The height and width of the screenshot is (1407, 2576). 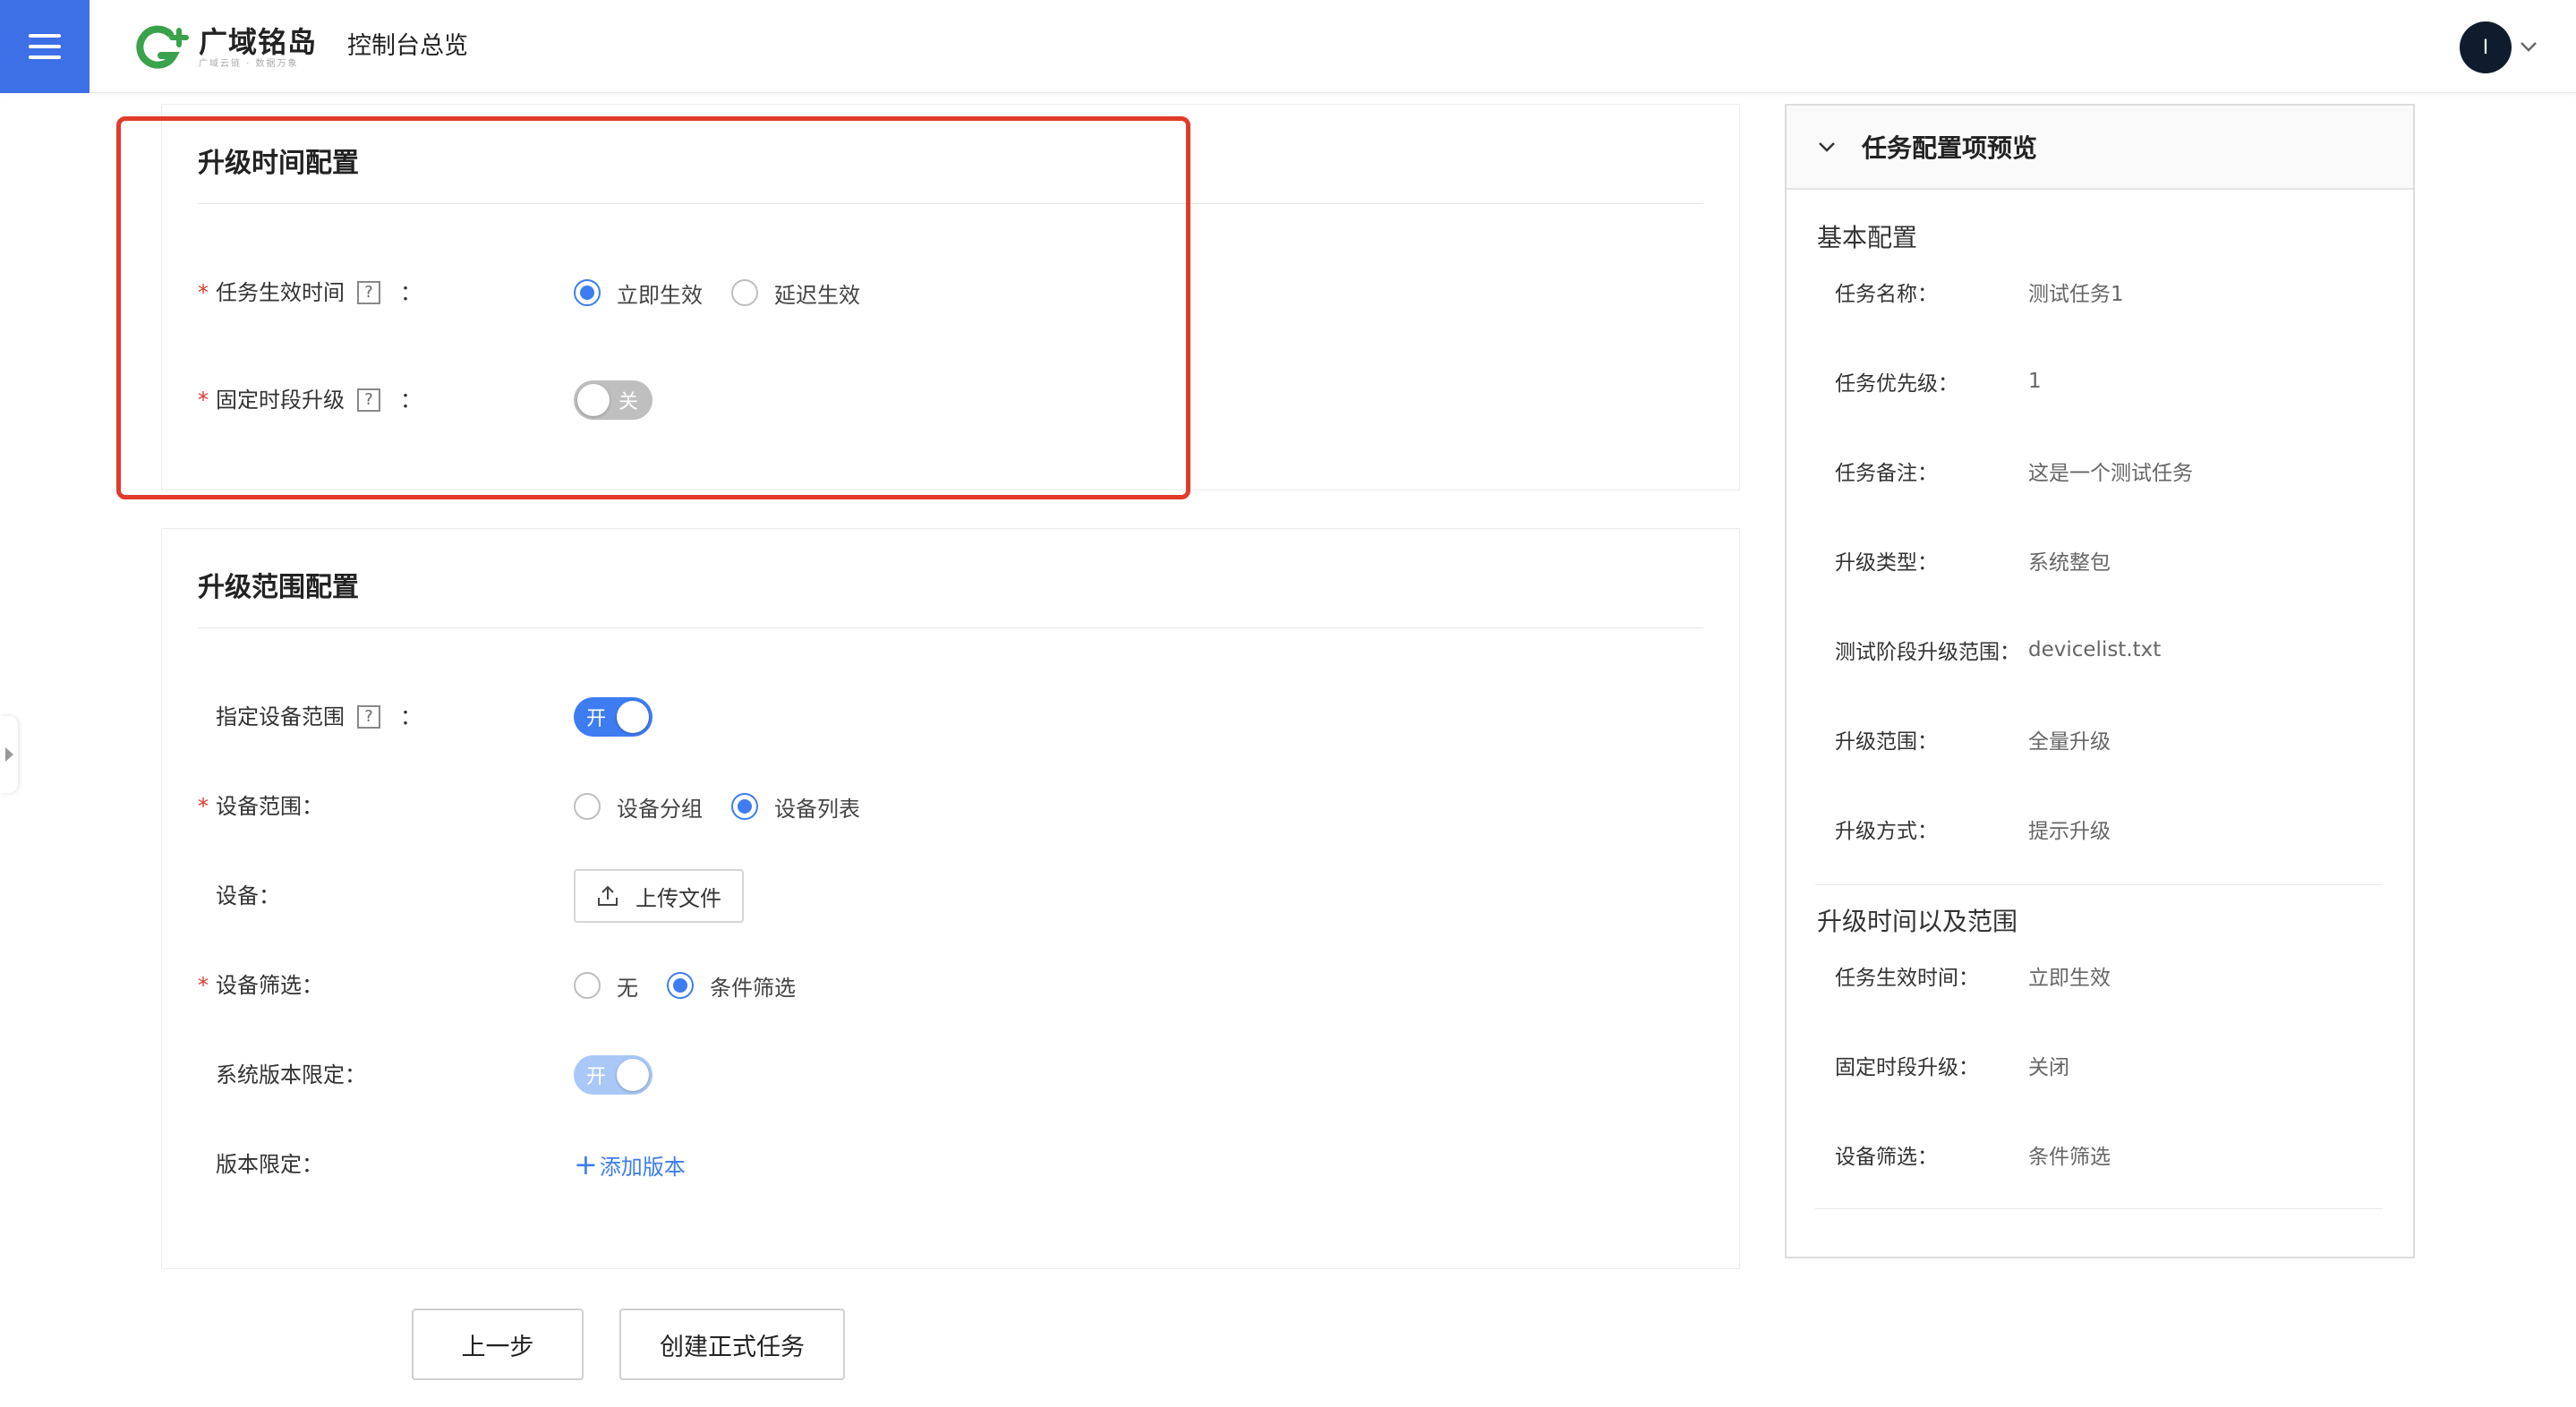 What do you see at coordinates (498, 1344) in the screenshot?
I see `prev-step-button: 上一步` at bounding box center [498, 1344].